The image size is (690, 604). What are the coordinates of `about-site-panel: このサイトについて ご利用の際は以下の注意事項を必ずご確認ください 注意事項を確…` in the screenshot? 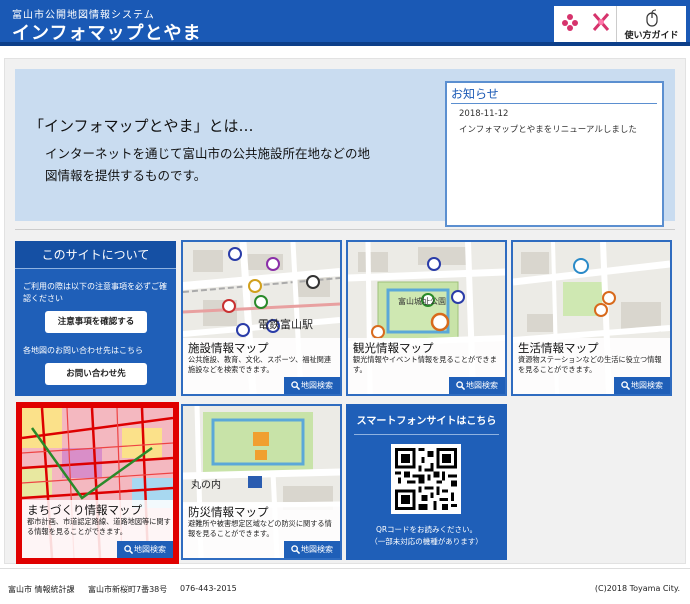 It's located at (95, 318).